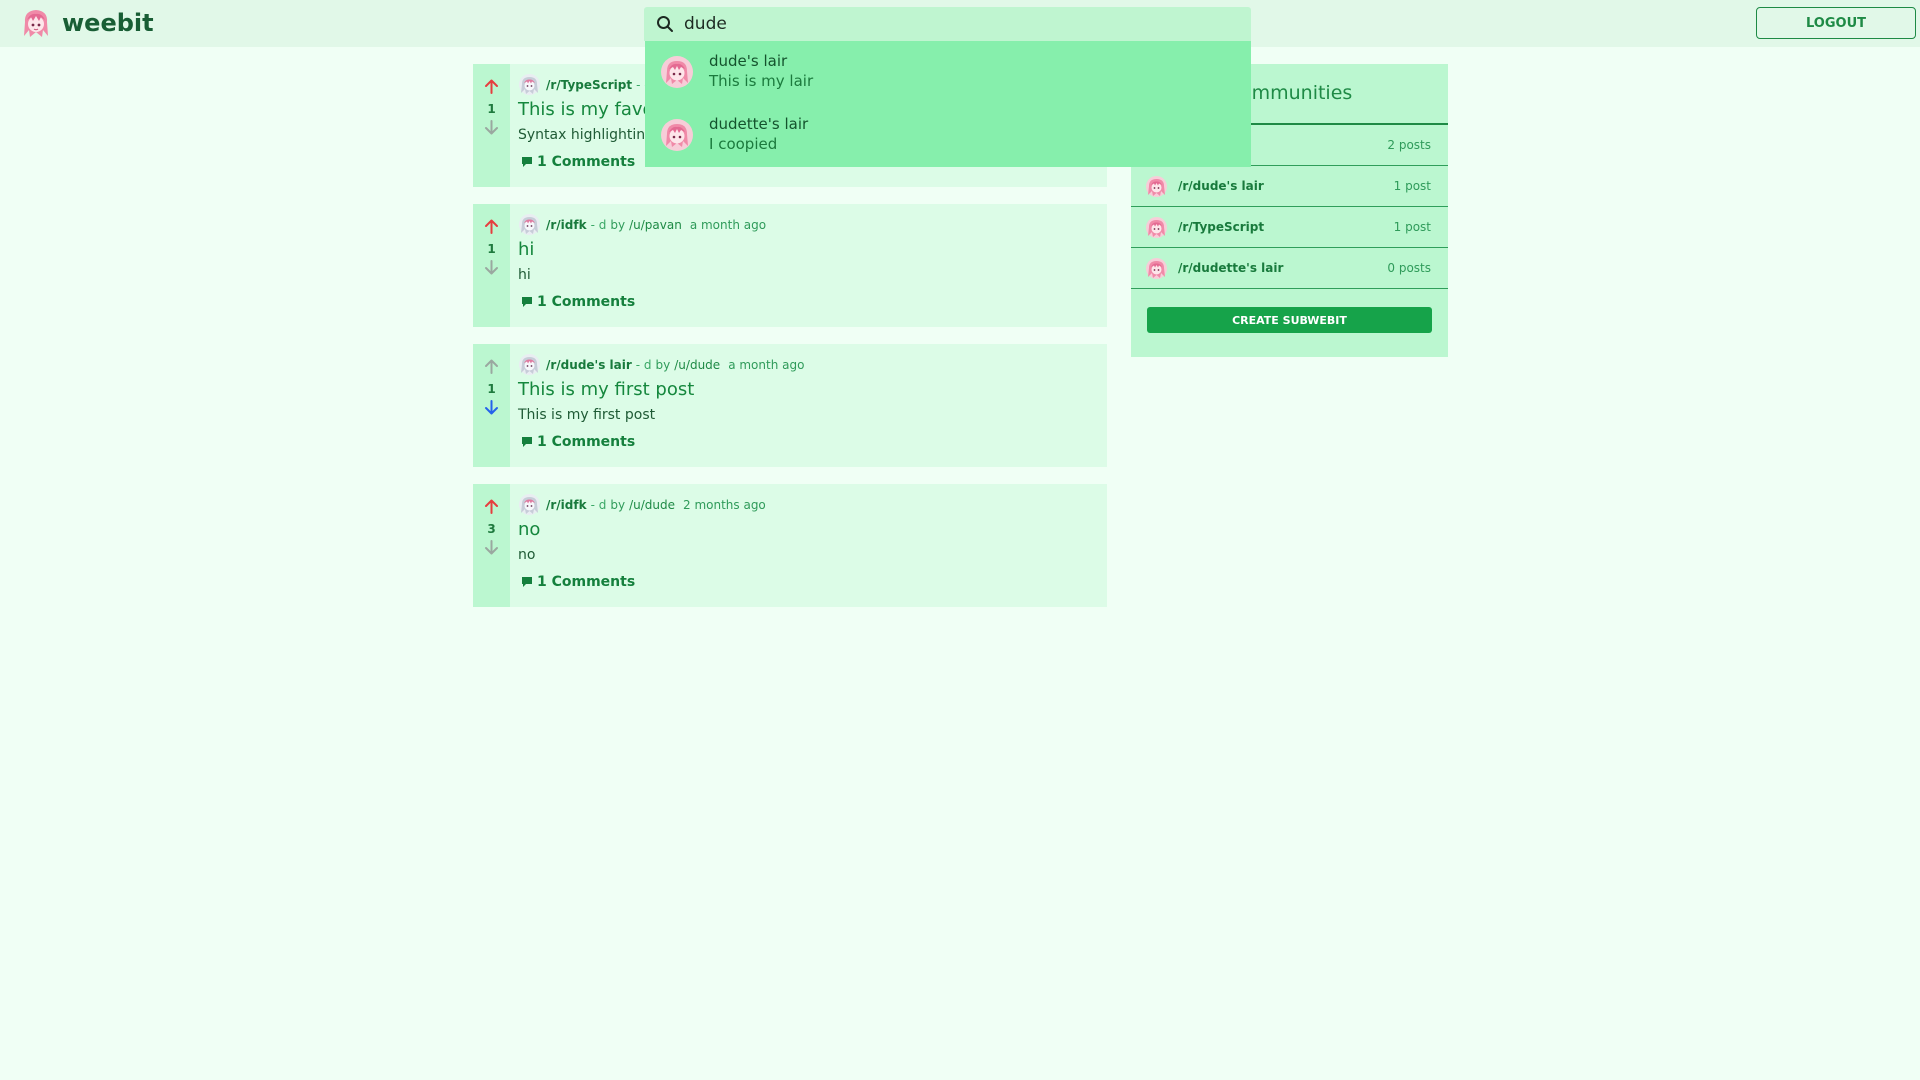 The height and width of the screenshot is (1080, 1920). What do you see at coordinates (748, 61) in the screenshot?
I see `search-result-name: dude's lair` at bounding box center [748, 61].